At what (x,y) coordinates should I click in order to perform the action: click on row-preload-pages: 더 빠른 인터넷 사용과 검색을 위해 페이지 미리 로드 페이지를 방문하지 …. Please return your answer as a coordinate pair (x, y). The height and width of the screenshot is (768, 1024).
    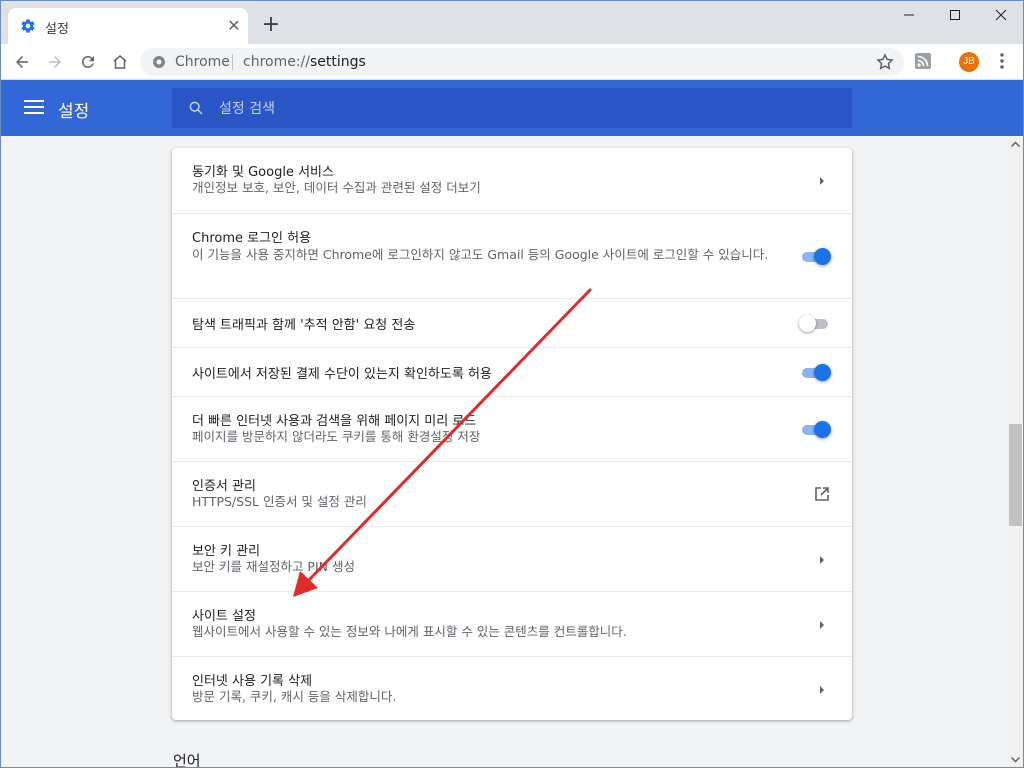
    Looking at the image, I should click on (512, 428).